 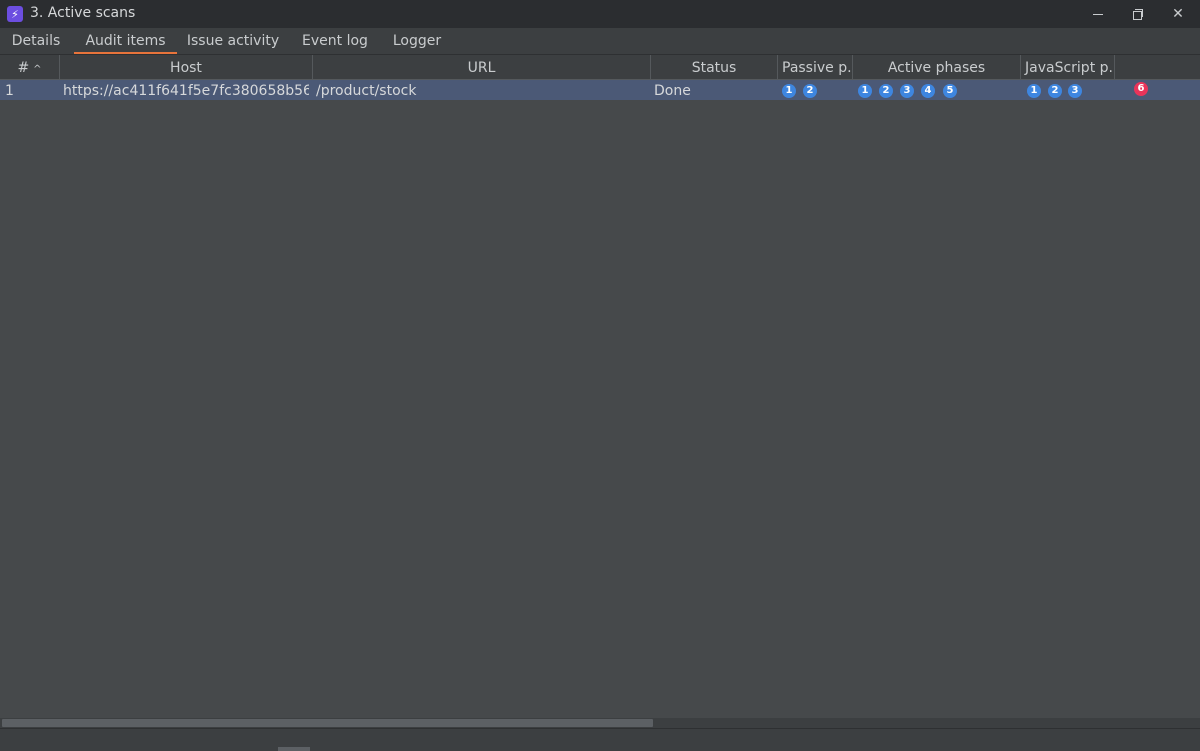 I want to click on column-header-status: Status, so click(x=714, y=67).